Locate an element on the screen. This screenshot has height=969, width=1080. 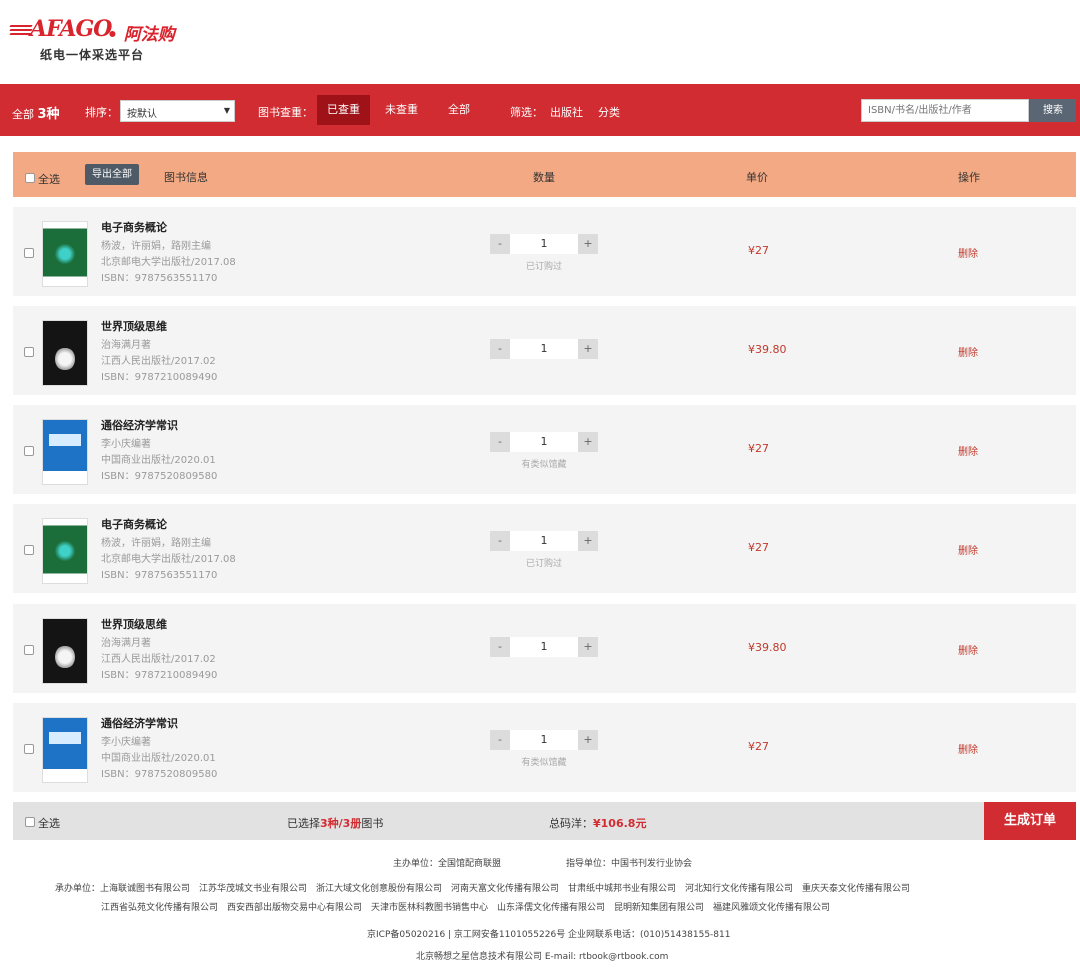
selected-summary: 已选择3种/3册图书 is located at coordinates (335, 823).